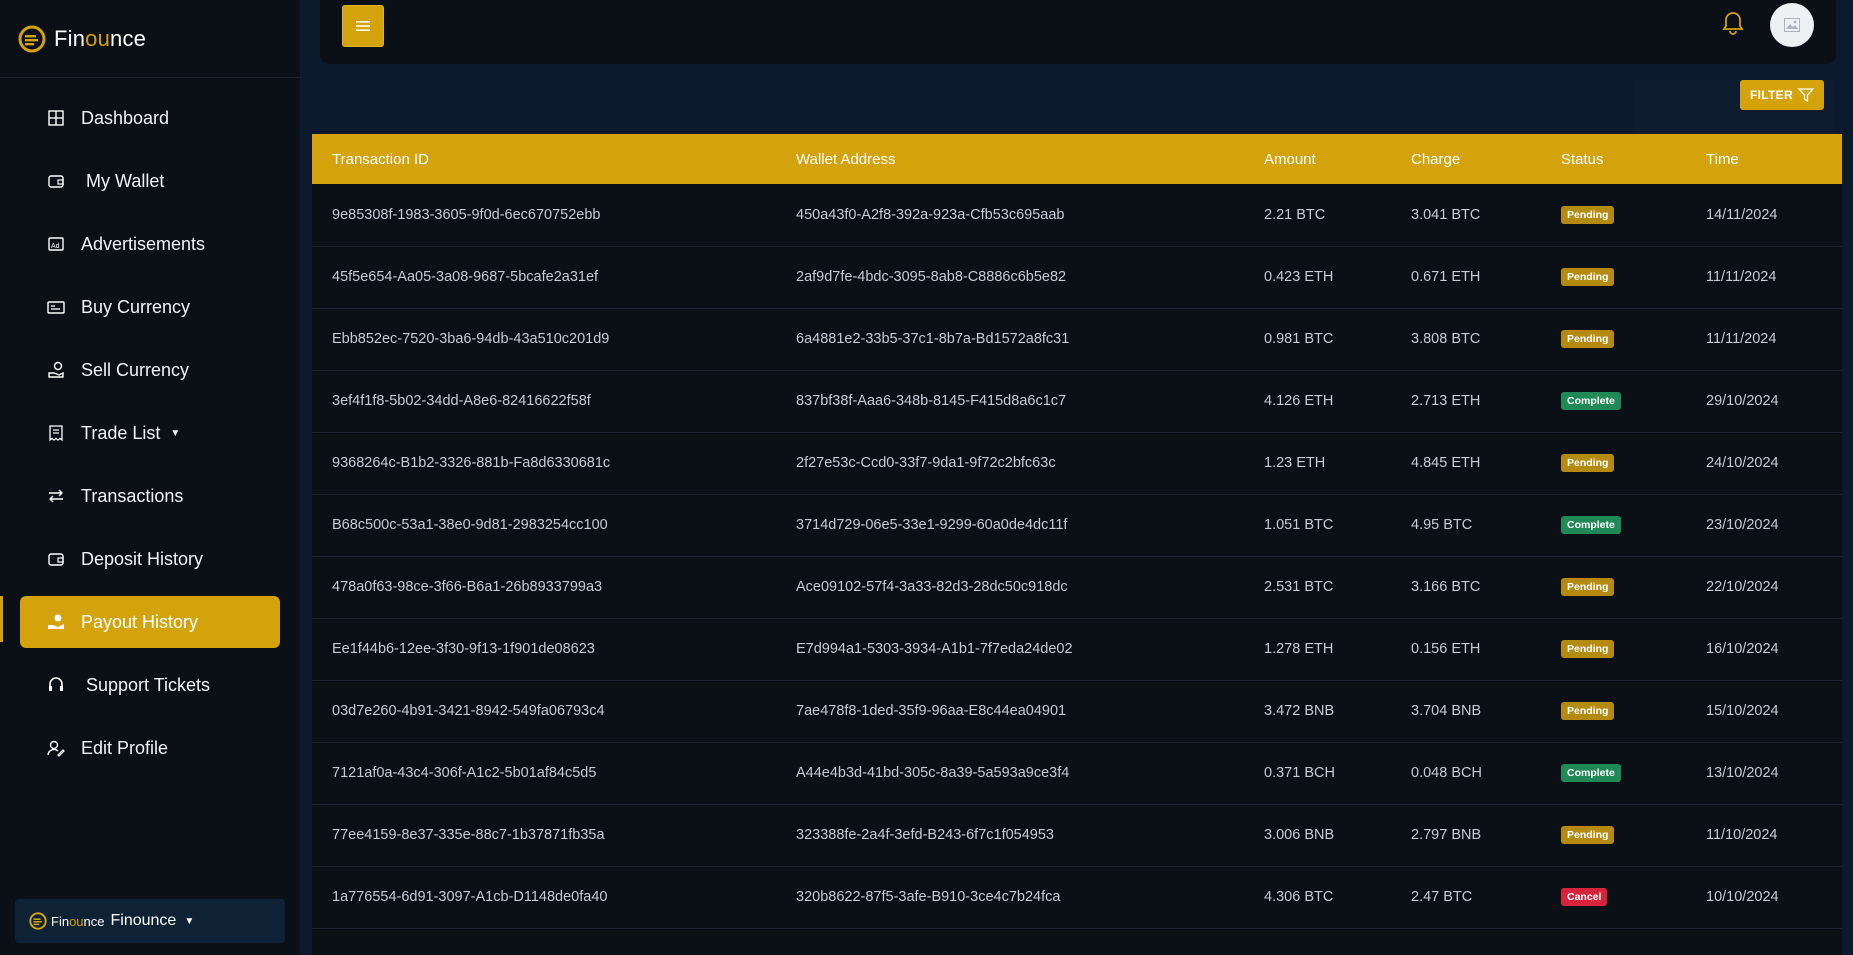 Image resolution: width=1853 pixels, height=955 pixels. What do you see at coordinates (466, 214) in the screenshot?
I see `transaction-id-cell: 9e85308f-1983-3605-9f0d-6ec670752ebb` at bounding box center [466, 214].